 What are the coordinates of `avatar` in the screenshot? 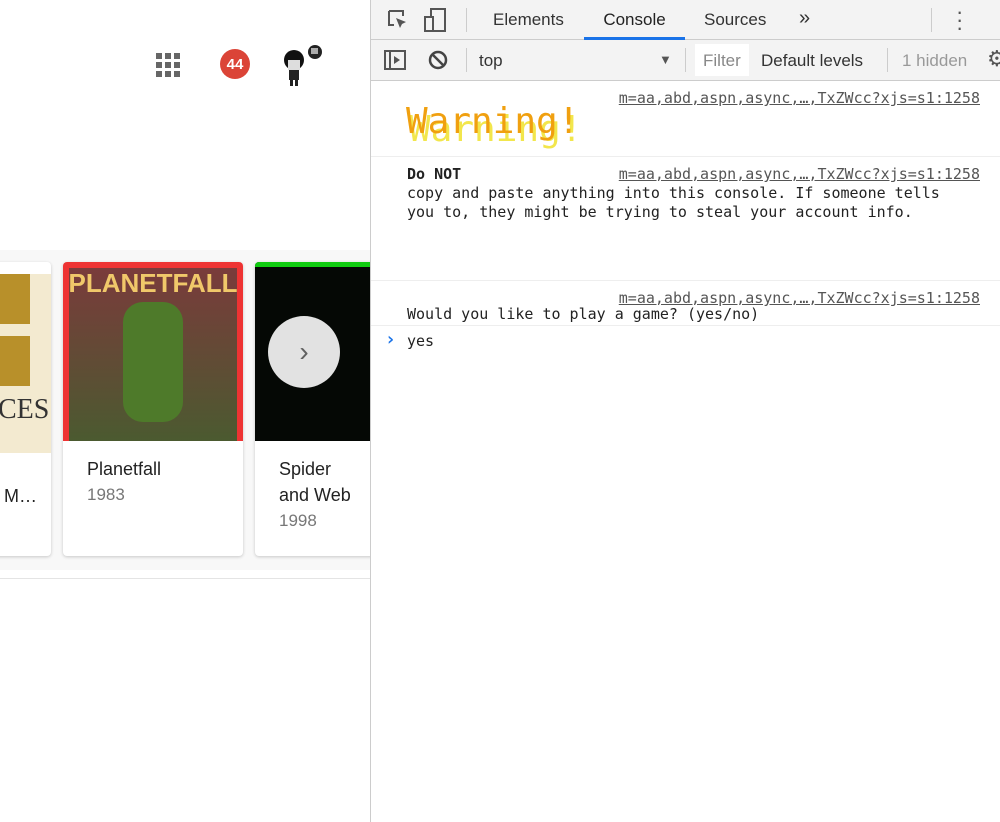 It's located at (303, 66).